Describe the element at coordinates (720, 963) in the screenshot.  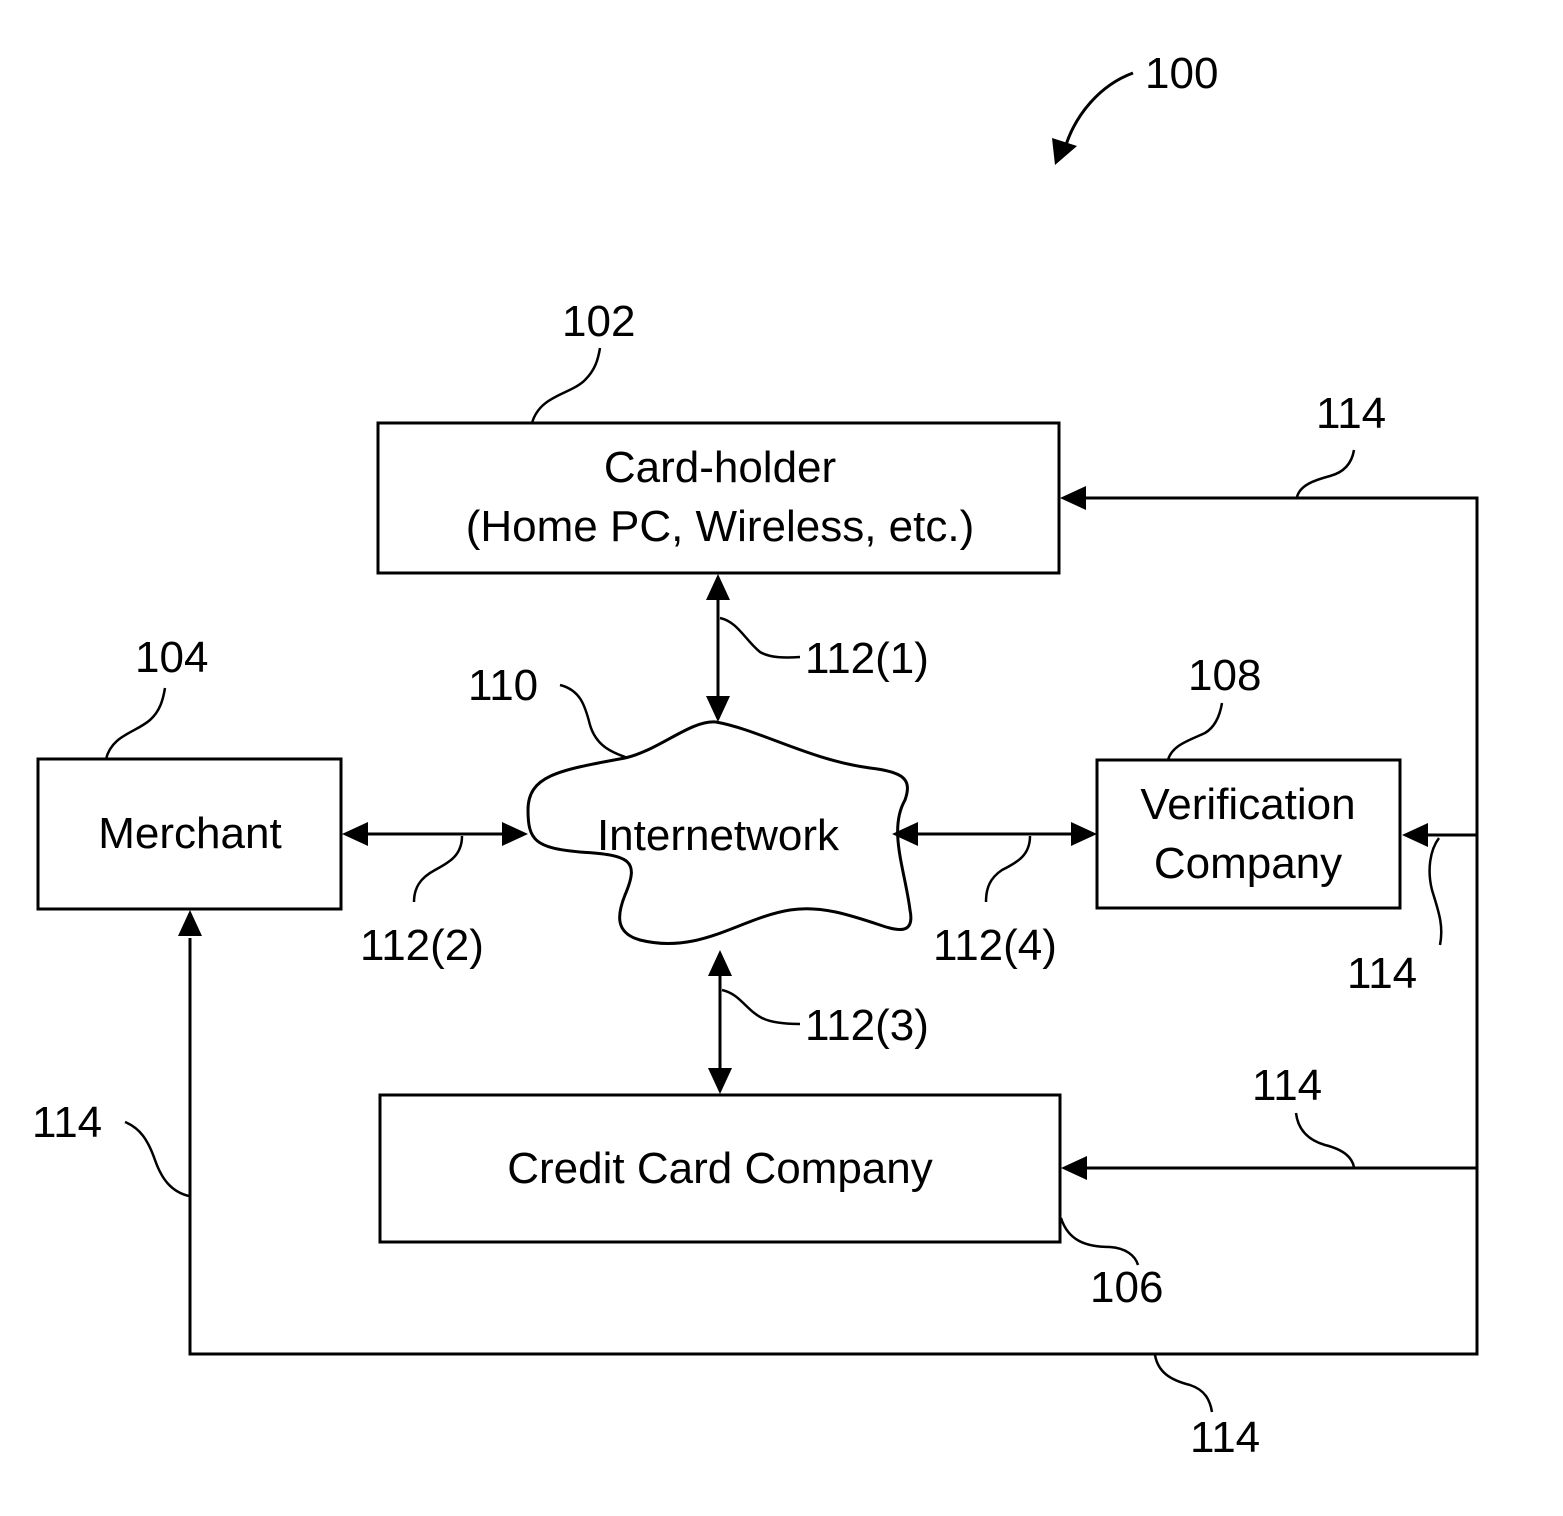
I see `link-112-3-arrowhead-up-icon` at that location.